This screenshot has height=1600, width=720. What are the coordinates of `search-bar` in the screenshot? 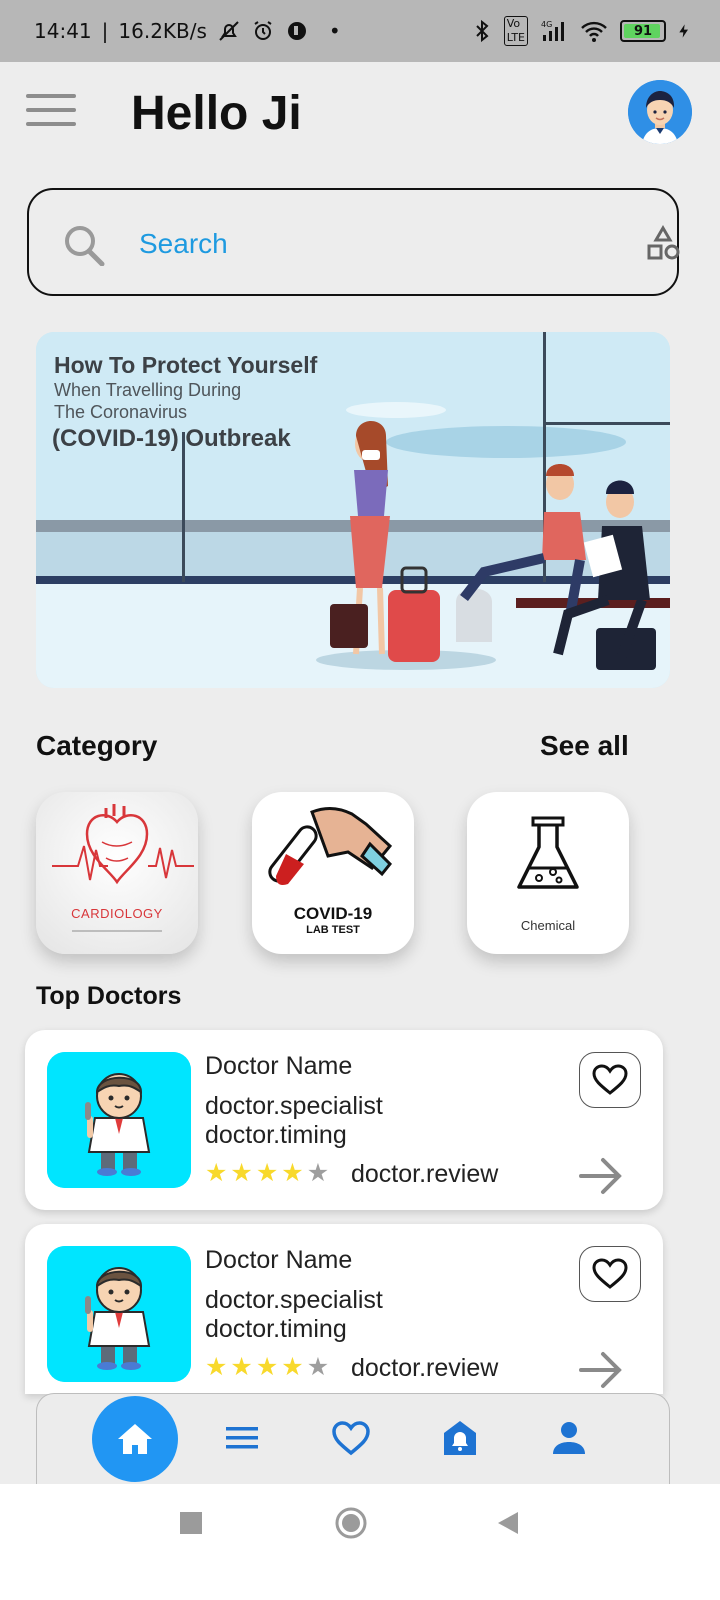 It's located at (353, 242).